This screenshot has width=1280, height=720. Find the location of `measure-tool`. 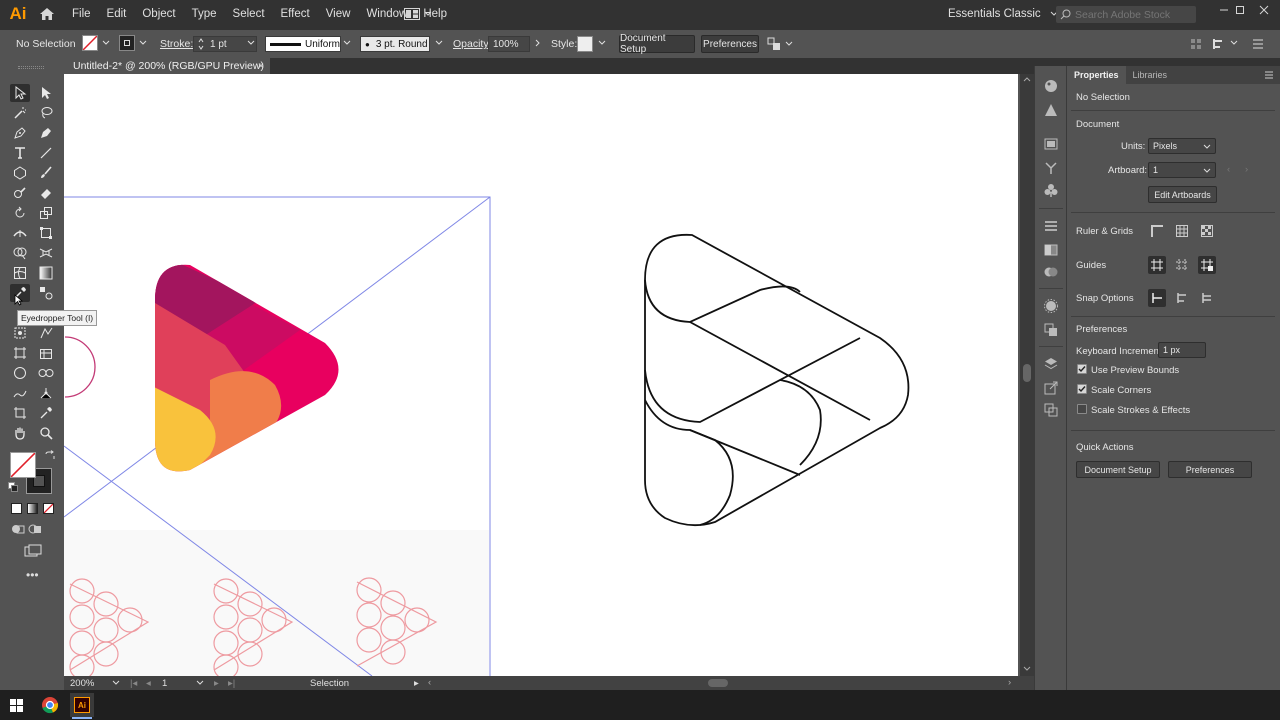

measure-tool is located at coordinates (46, 413).